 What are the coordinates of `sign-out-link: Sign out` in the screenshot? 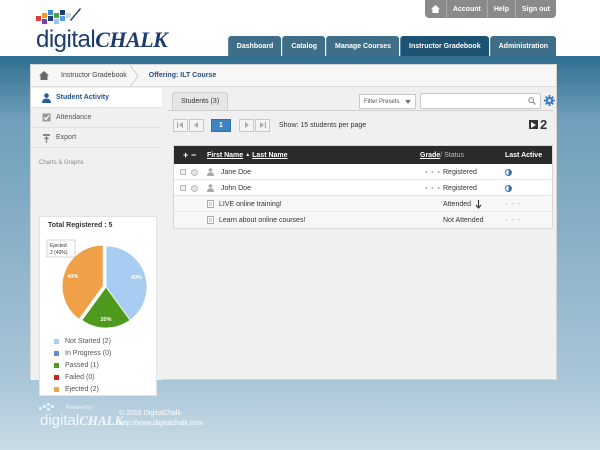 It's located at (535, 9).